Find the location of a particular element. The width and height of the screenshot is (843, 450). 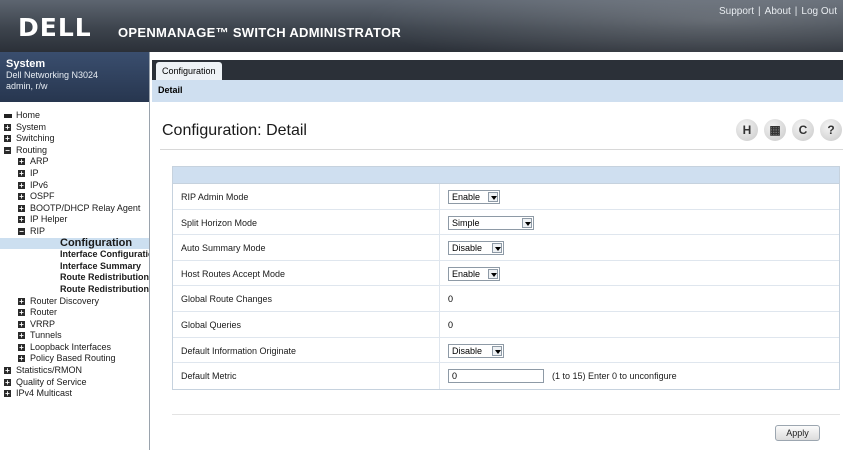

logout-link: Log Out is located at coordinates (819, 11).